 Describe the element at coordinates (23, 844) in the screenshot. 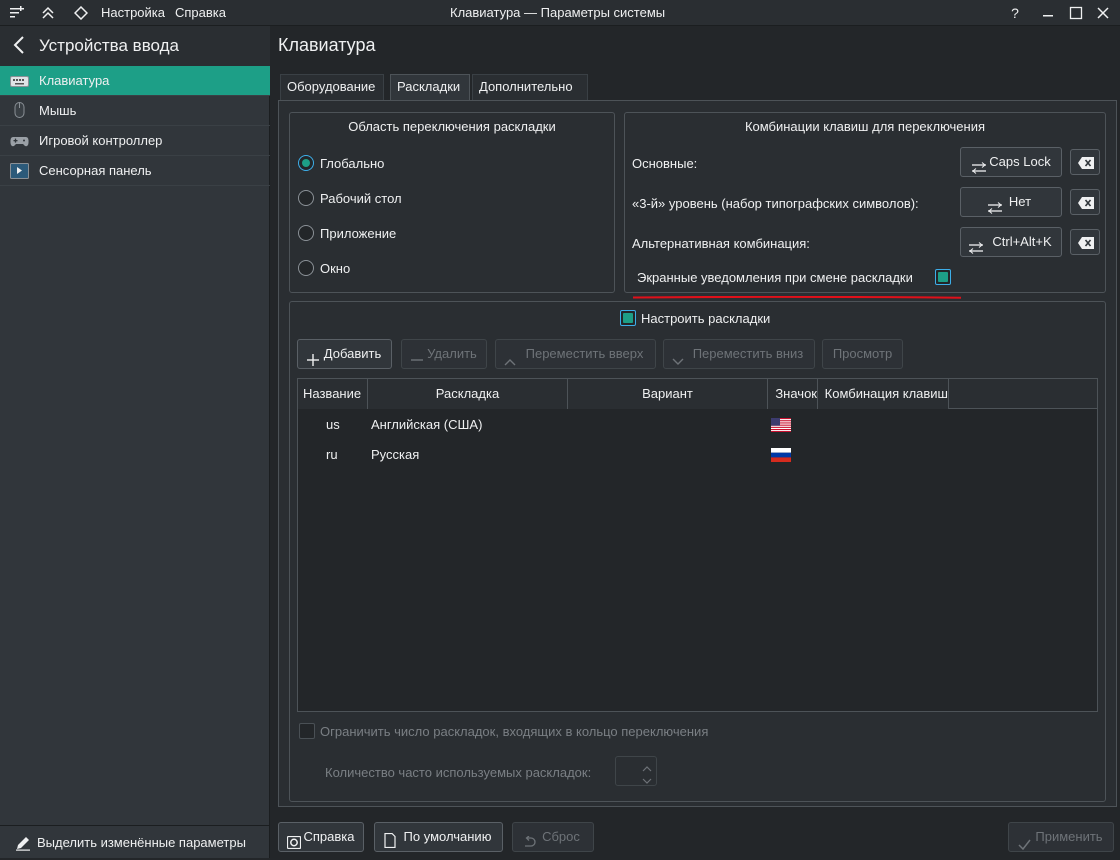

I see `pencil-icon` at that location.